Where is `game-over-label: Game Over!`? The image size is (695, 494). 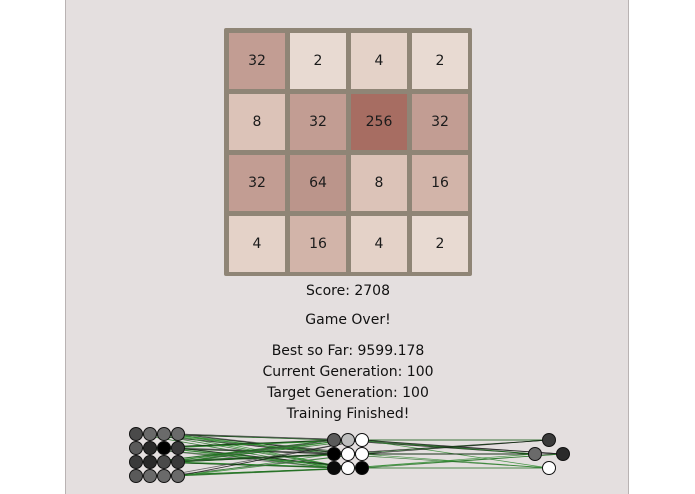
game-over-label: Game Over! is located at coordinates (348, 320).